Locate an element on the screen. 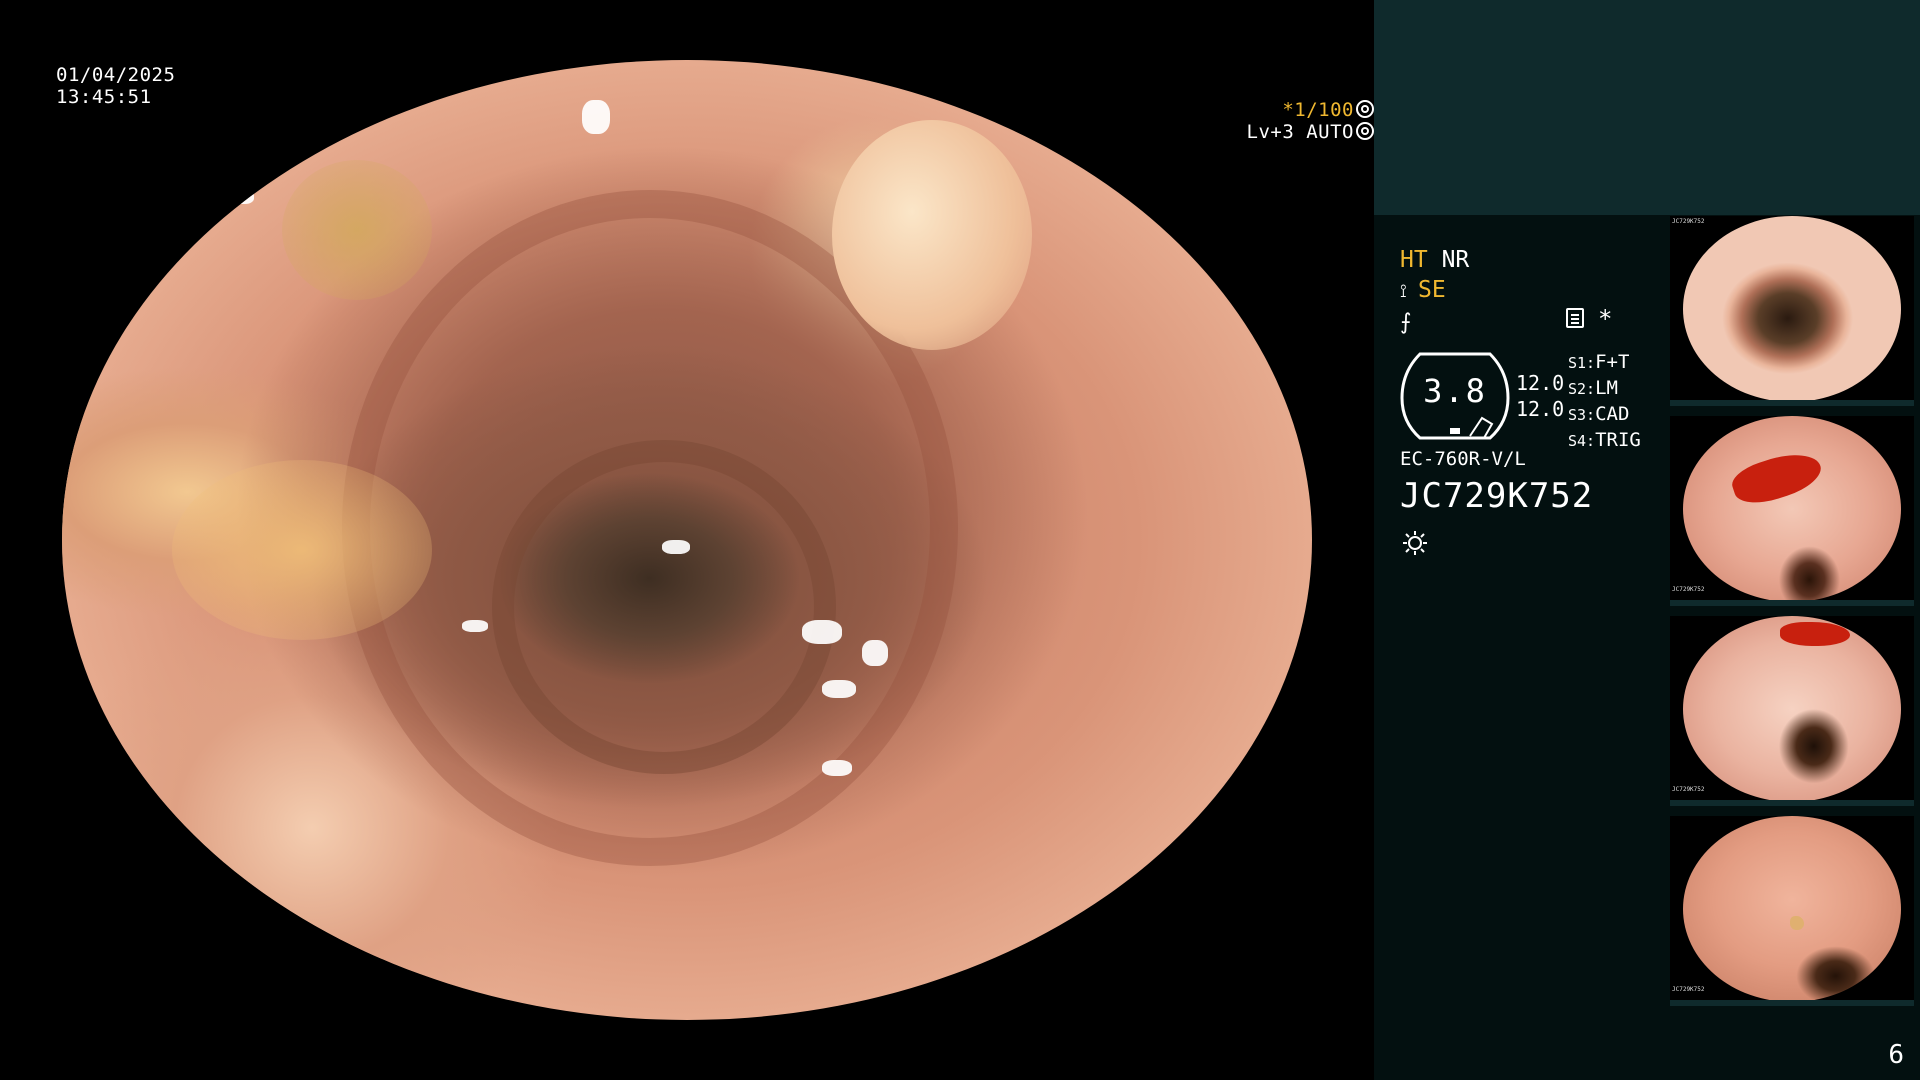  hook-icon: ⟟ is located at coordinates (1403, 291).